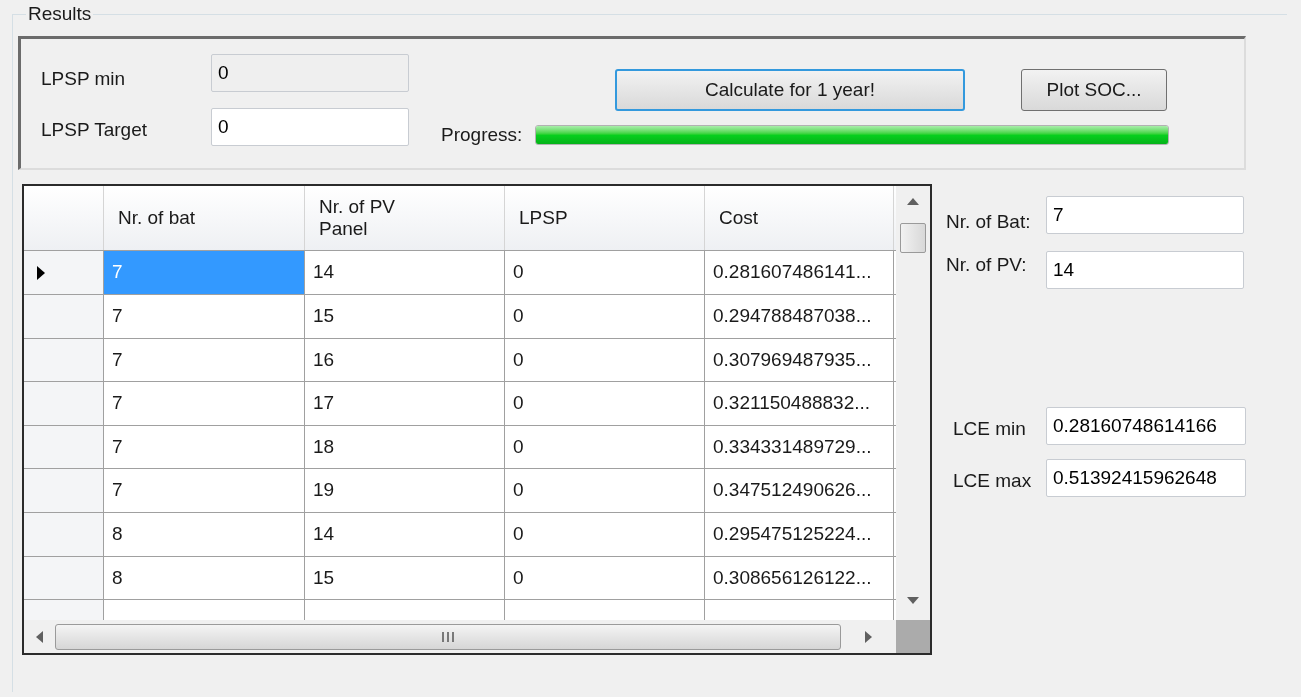 The width and height of the screenshot is (1301, 697). What do you see at coordinates (204, 218) in the screenshot?
I see `column-header: Nr. of bat` at bounding box center [204, 218].